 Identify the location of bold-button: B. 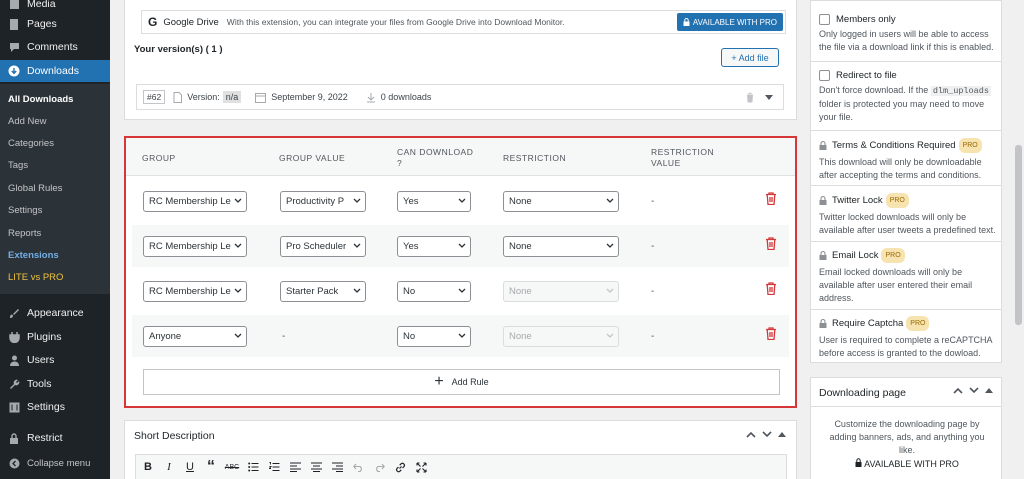
(148, 467).